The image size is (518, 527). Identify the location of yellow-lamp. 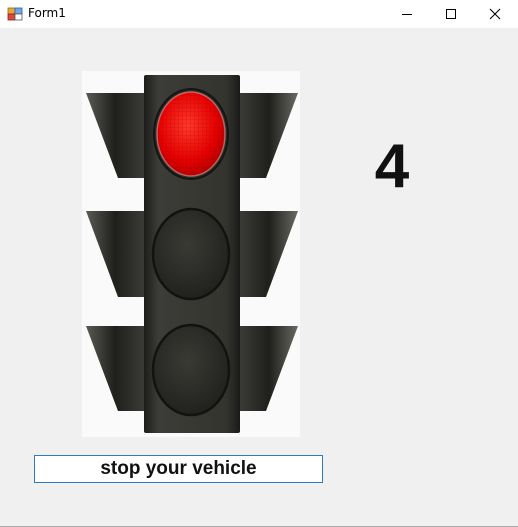
(191, 254).